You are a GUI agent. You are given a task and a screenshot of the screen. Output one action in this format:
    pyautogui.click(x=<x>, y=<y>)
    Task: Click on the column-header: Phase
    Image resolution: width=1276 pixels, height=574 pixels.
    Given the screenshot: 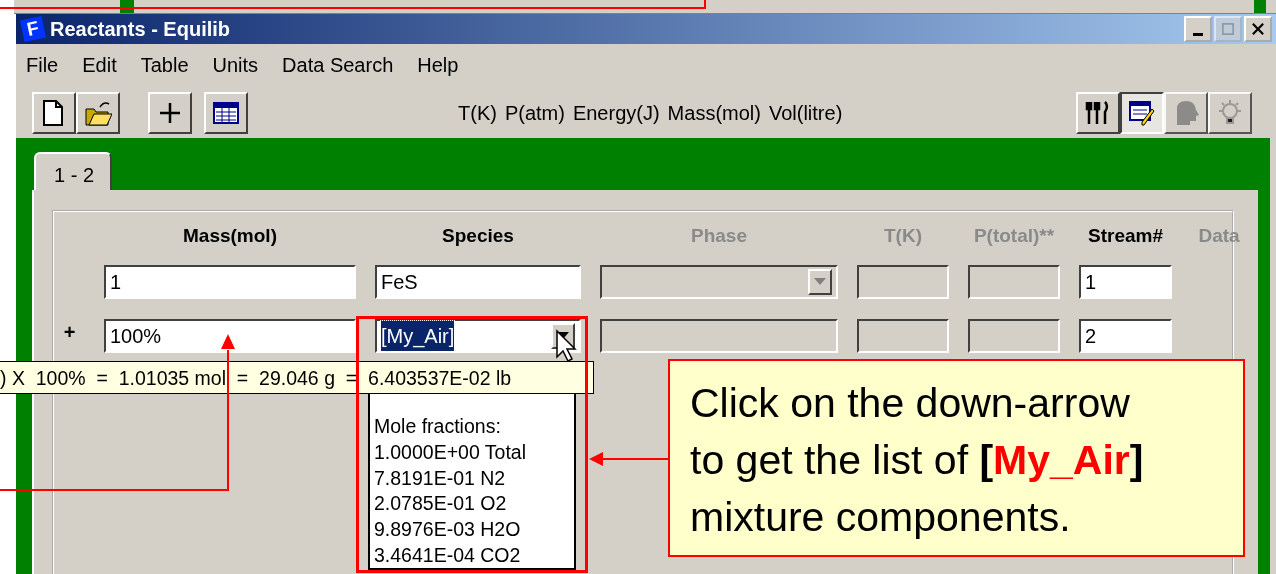 What is the action you would take?
    pyautogui.click(x=719, y=236)
    